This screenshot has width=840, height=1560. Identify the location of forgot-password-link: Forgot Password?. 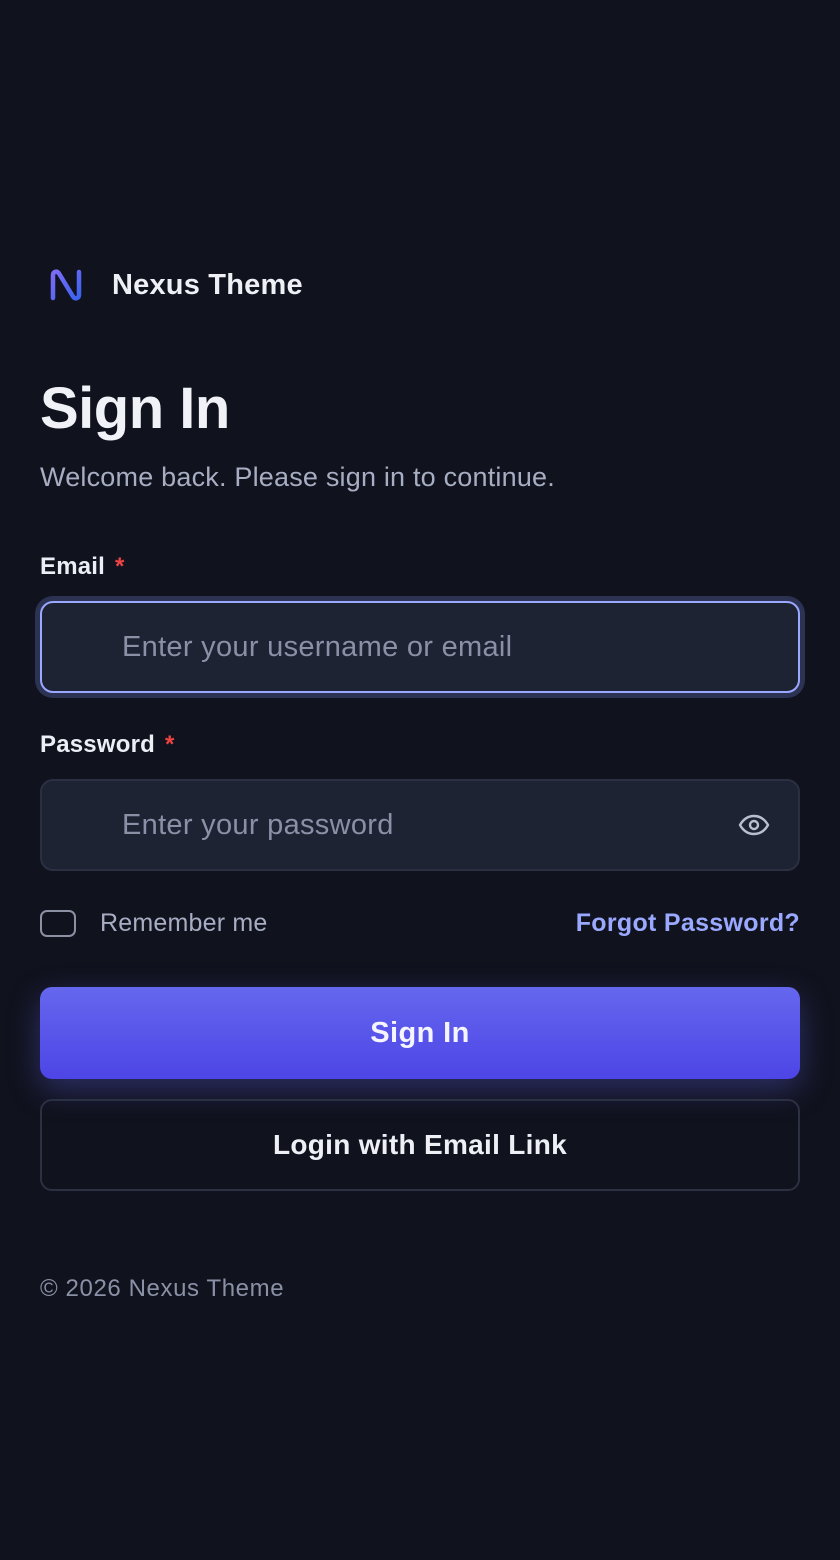
(688, 923).